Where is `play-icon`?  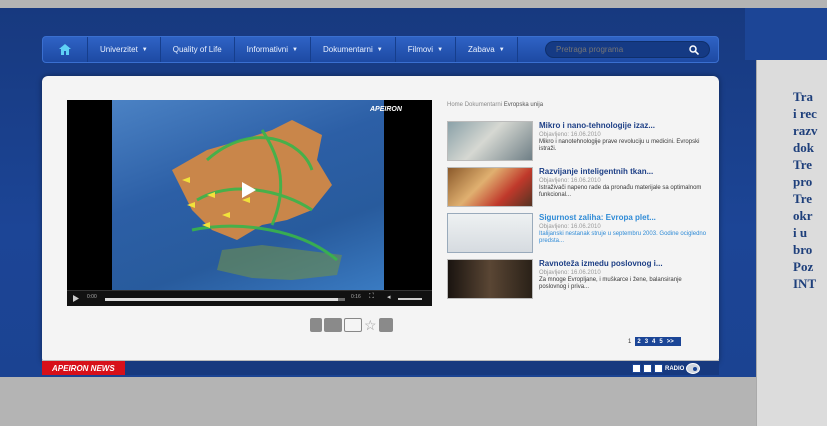 play-icon is located at coordinates (249, 190).